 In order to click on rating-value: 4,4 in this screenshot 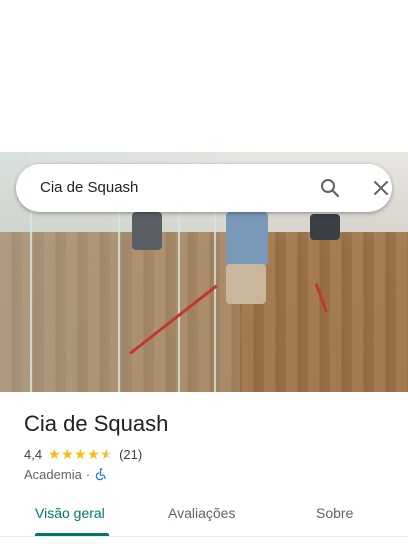, I will do `click(33, 454)`.